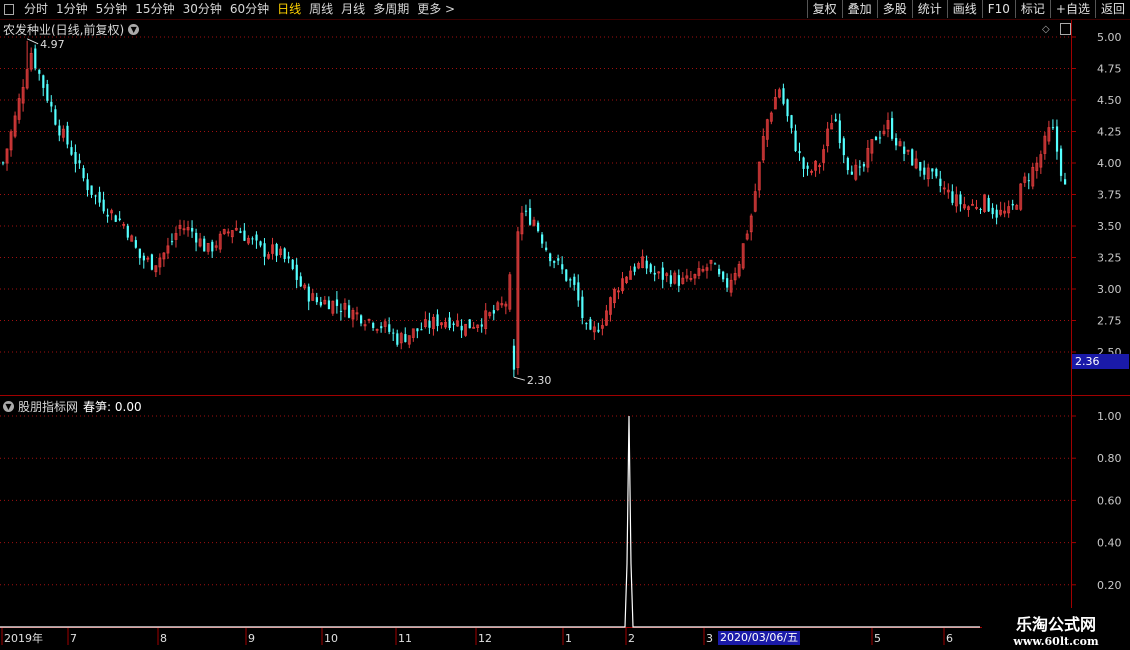  I want to click on indicator-tick-label: 0.40, so click(1109, 543).